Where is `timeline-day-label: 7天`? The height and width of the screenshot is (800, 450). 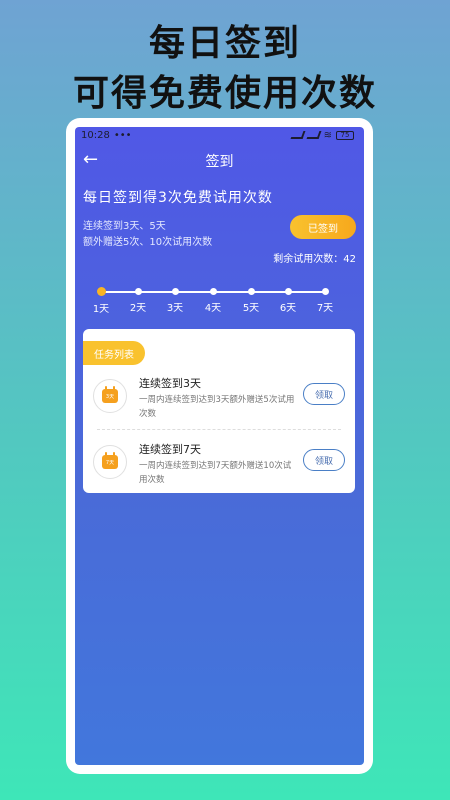
timeline-day-label: 7天 is located at coordinates (325, 308).